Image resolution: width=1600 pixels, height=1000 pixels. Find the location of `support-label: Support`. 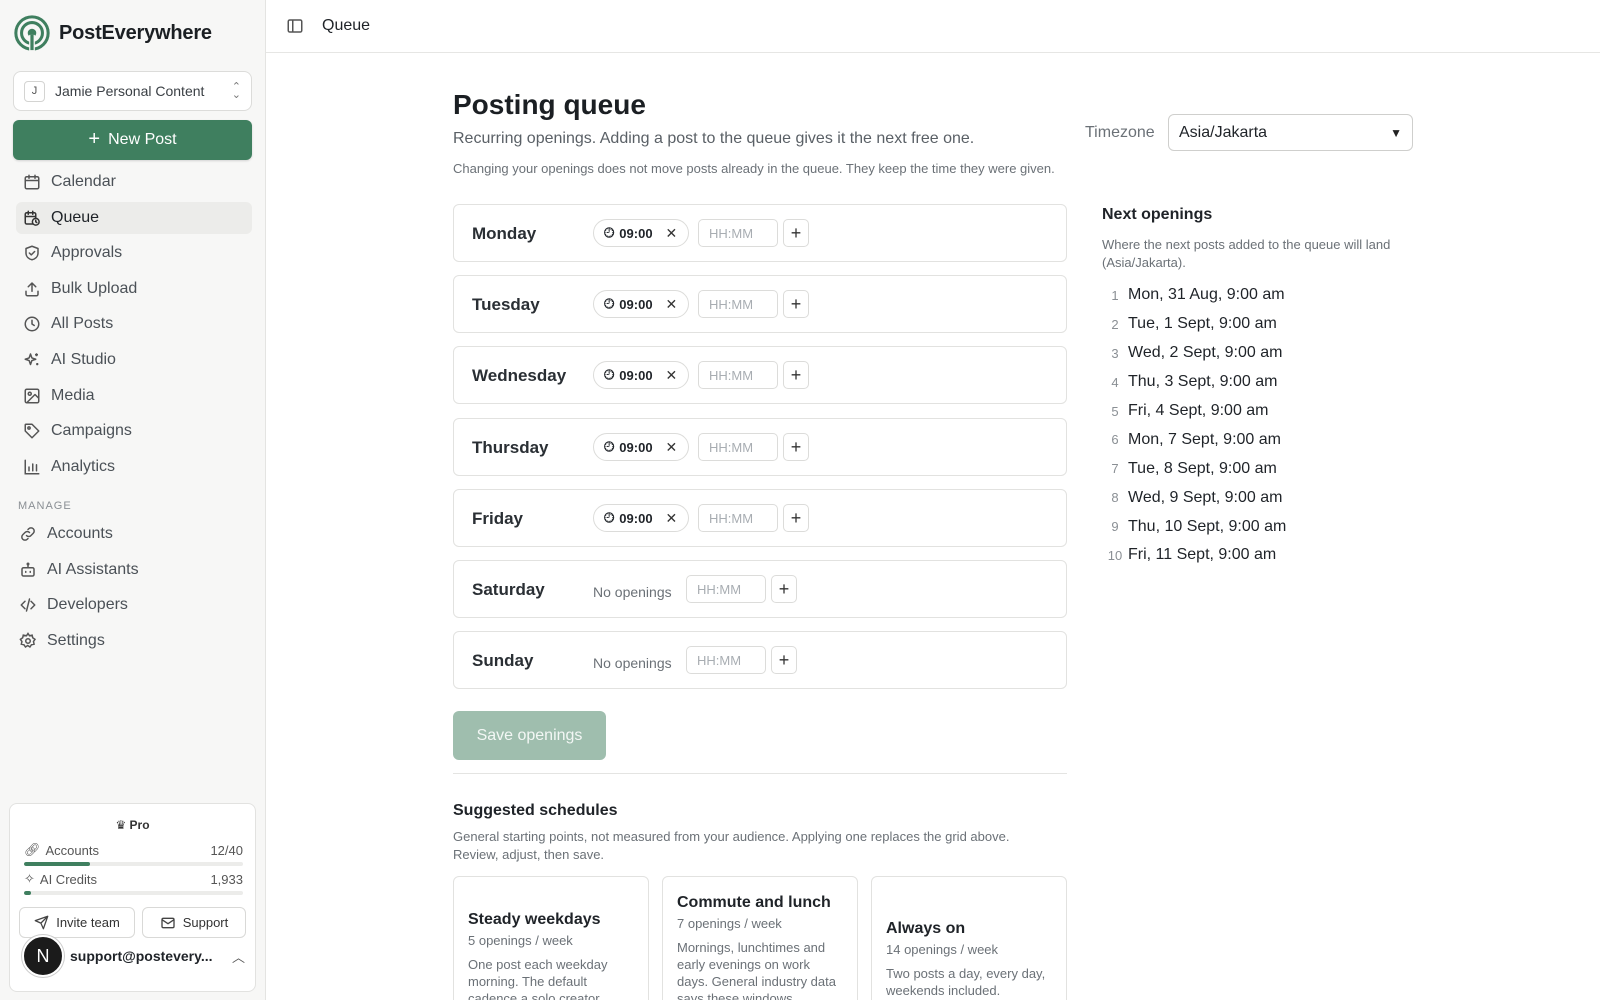

support-label: Support is located at coordinates (205, 922).